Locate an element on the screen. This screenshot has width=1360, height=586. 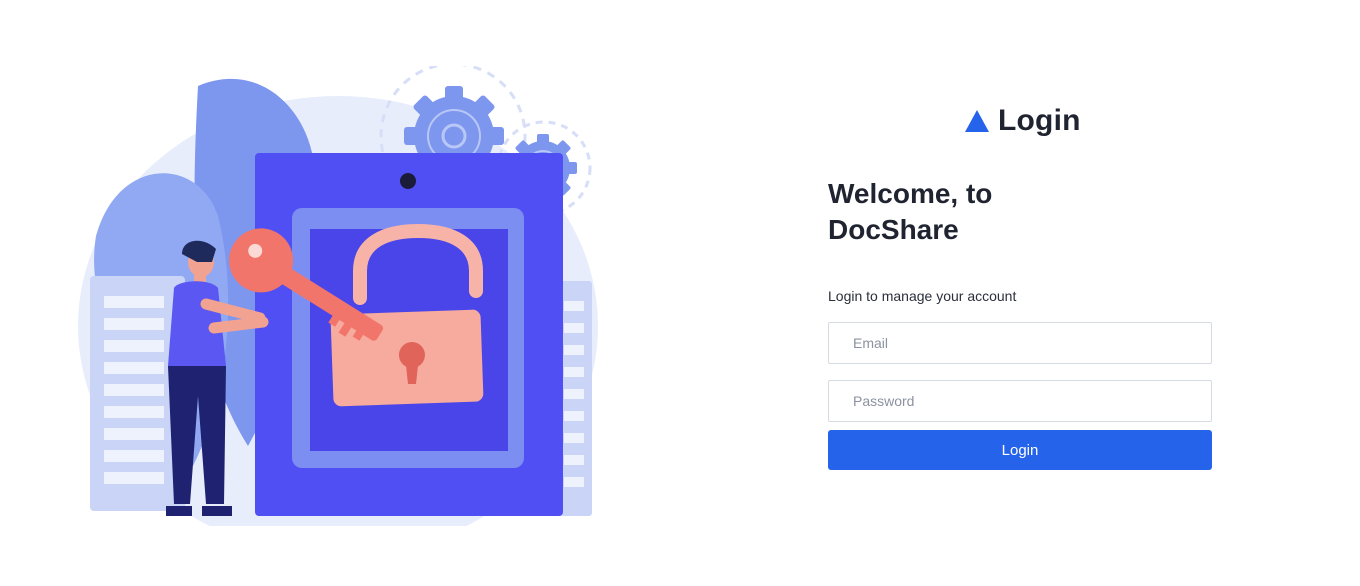
brand-header: Login is located at coordinates (1022, 121).